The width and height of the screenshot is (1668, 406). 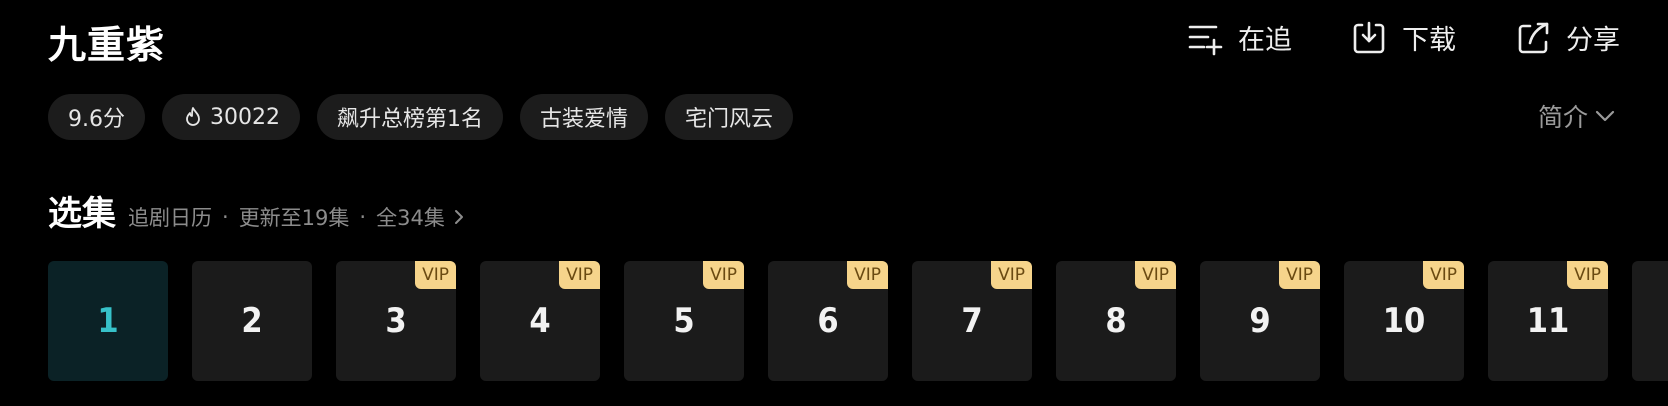 I want to click on episode-tile: 7 VIP, so click(x=972, y=321).